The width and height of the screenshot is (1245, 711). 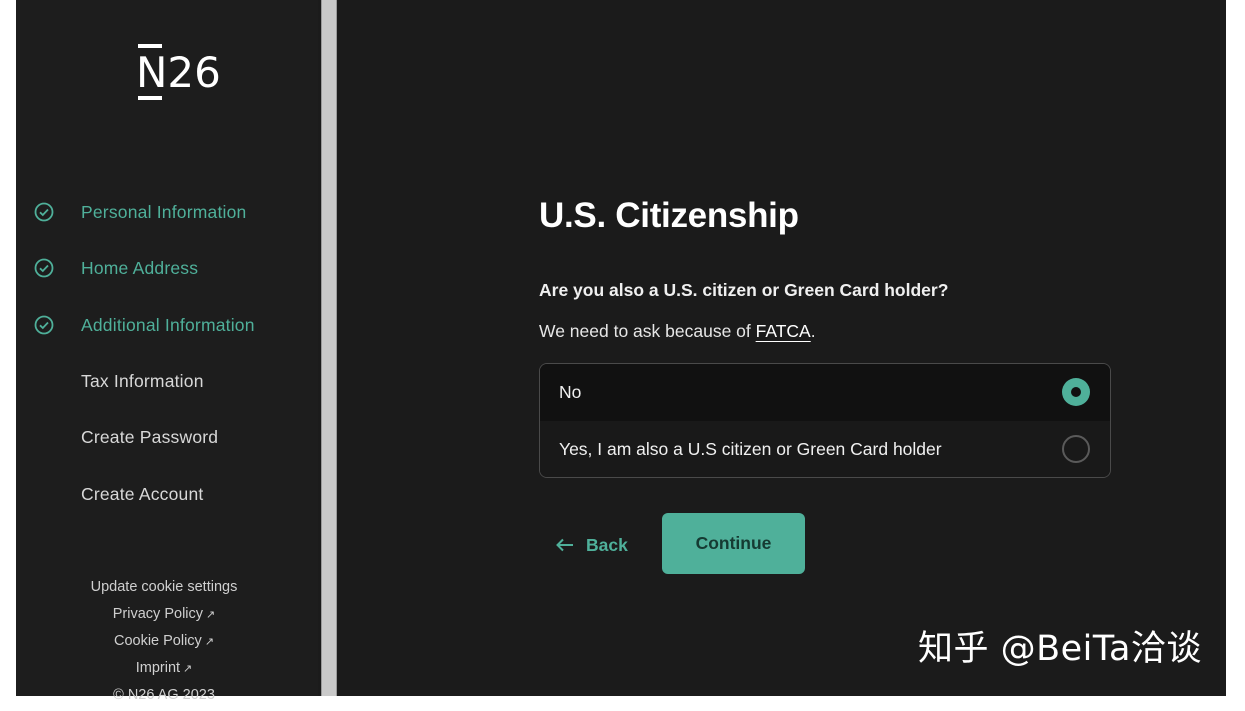 I want to click on fatca-link: FATCA, so click(x=783, y=331).